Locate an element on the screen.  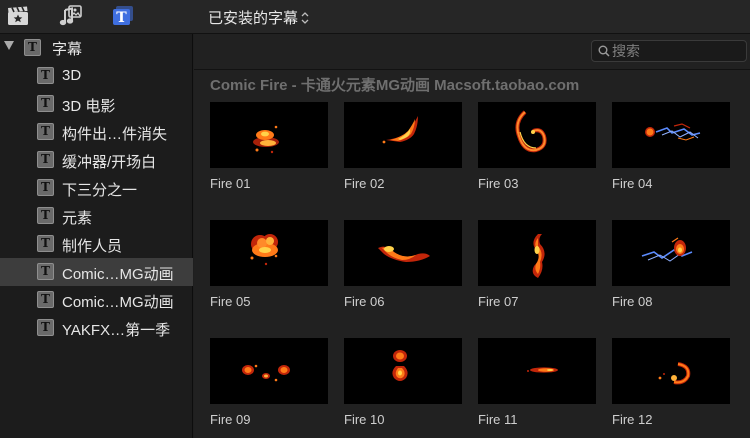
search-field is located at coordinates (669, 51).